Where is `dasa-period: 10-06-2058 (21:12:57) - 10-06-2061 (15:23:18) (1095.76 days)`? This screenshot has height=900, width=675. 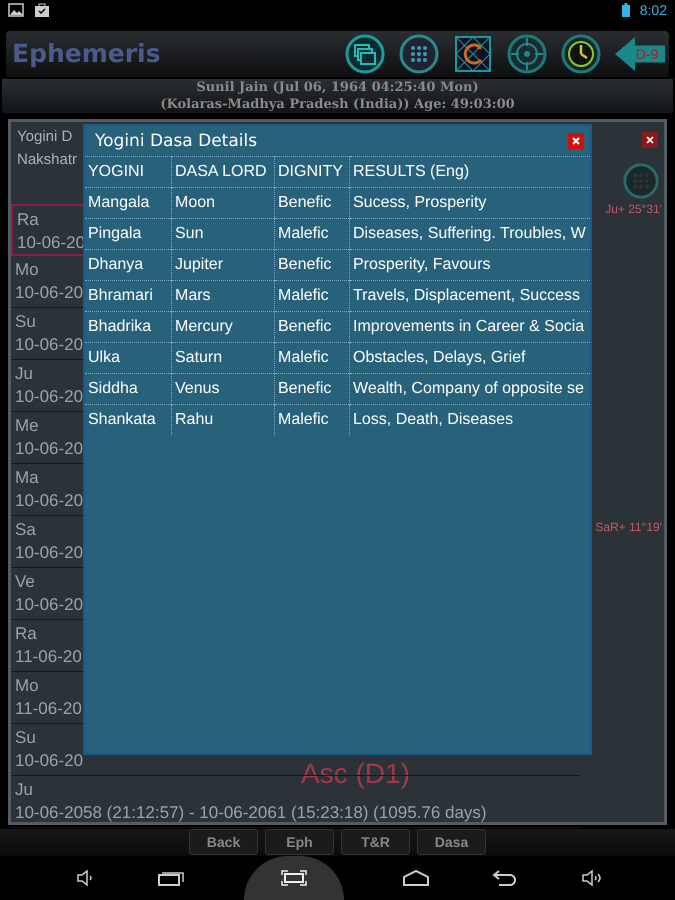 dasa-period: 10-06-2058 (21:12:57) - 10-06-2061 (15:23:18) (1095.76 days) is located at coordinates (251, 813).